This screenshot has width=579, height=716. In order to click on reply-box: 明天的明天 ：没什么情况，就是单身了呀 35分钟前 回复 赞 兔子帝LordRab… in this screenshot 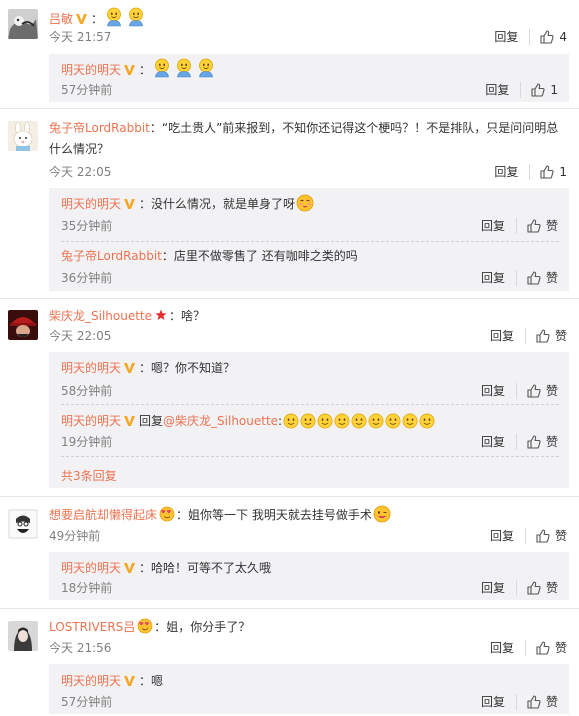, I will do `click(309, 239)`.